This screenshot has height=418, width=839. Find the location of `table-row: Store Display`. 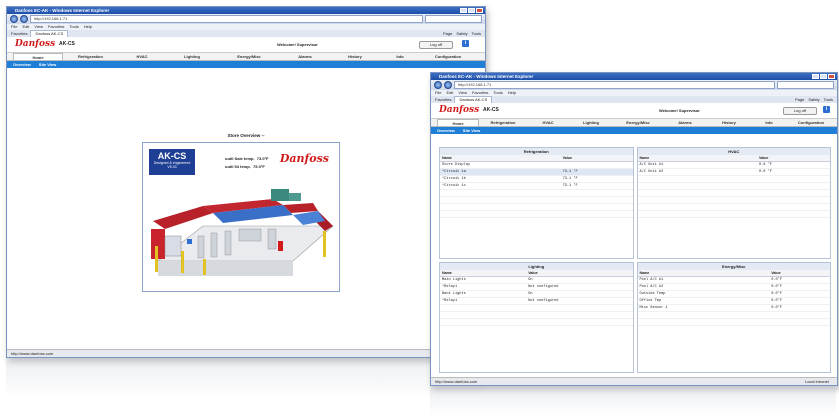

table-row: Store Display is located at coordinates (536, 165).